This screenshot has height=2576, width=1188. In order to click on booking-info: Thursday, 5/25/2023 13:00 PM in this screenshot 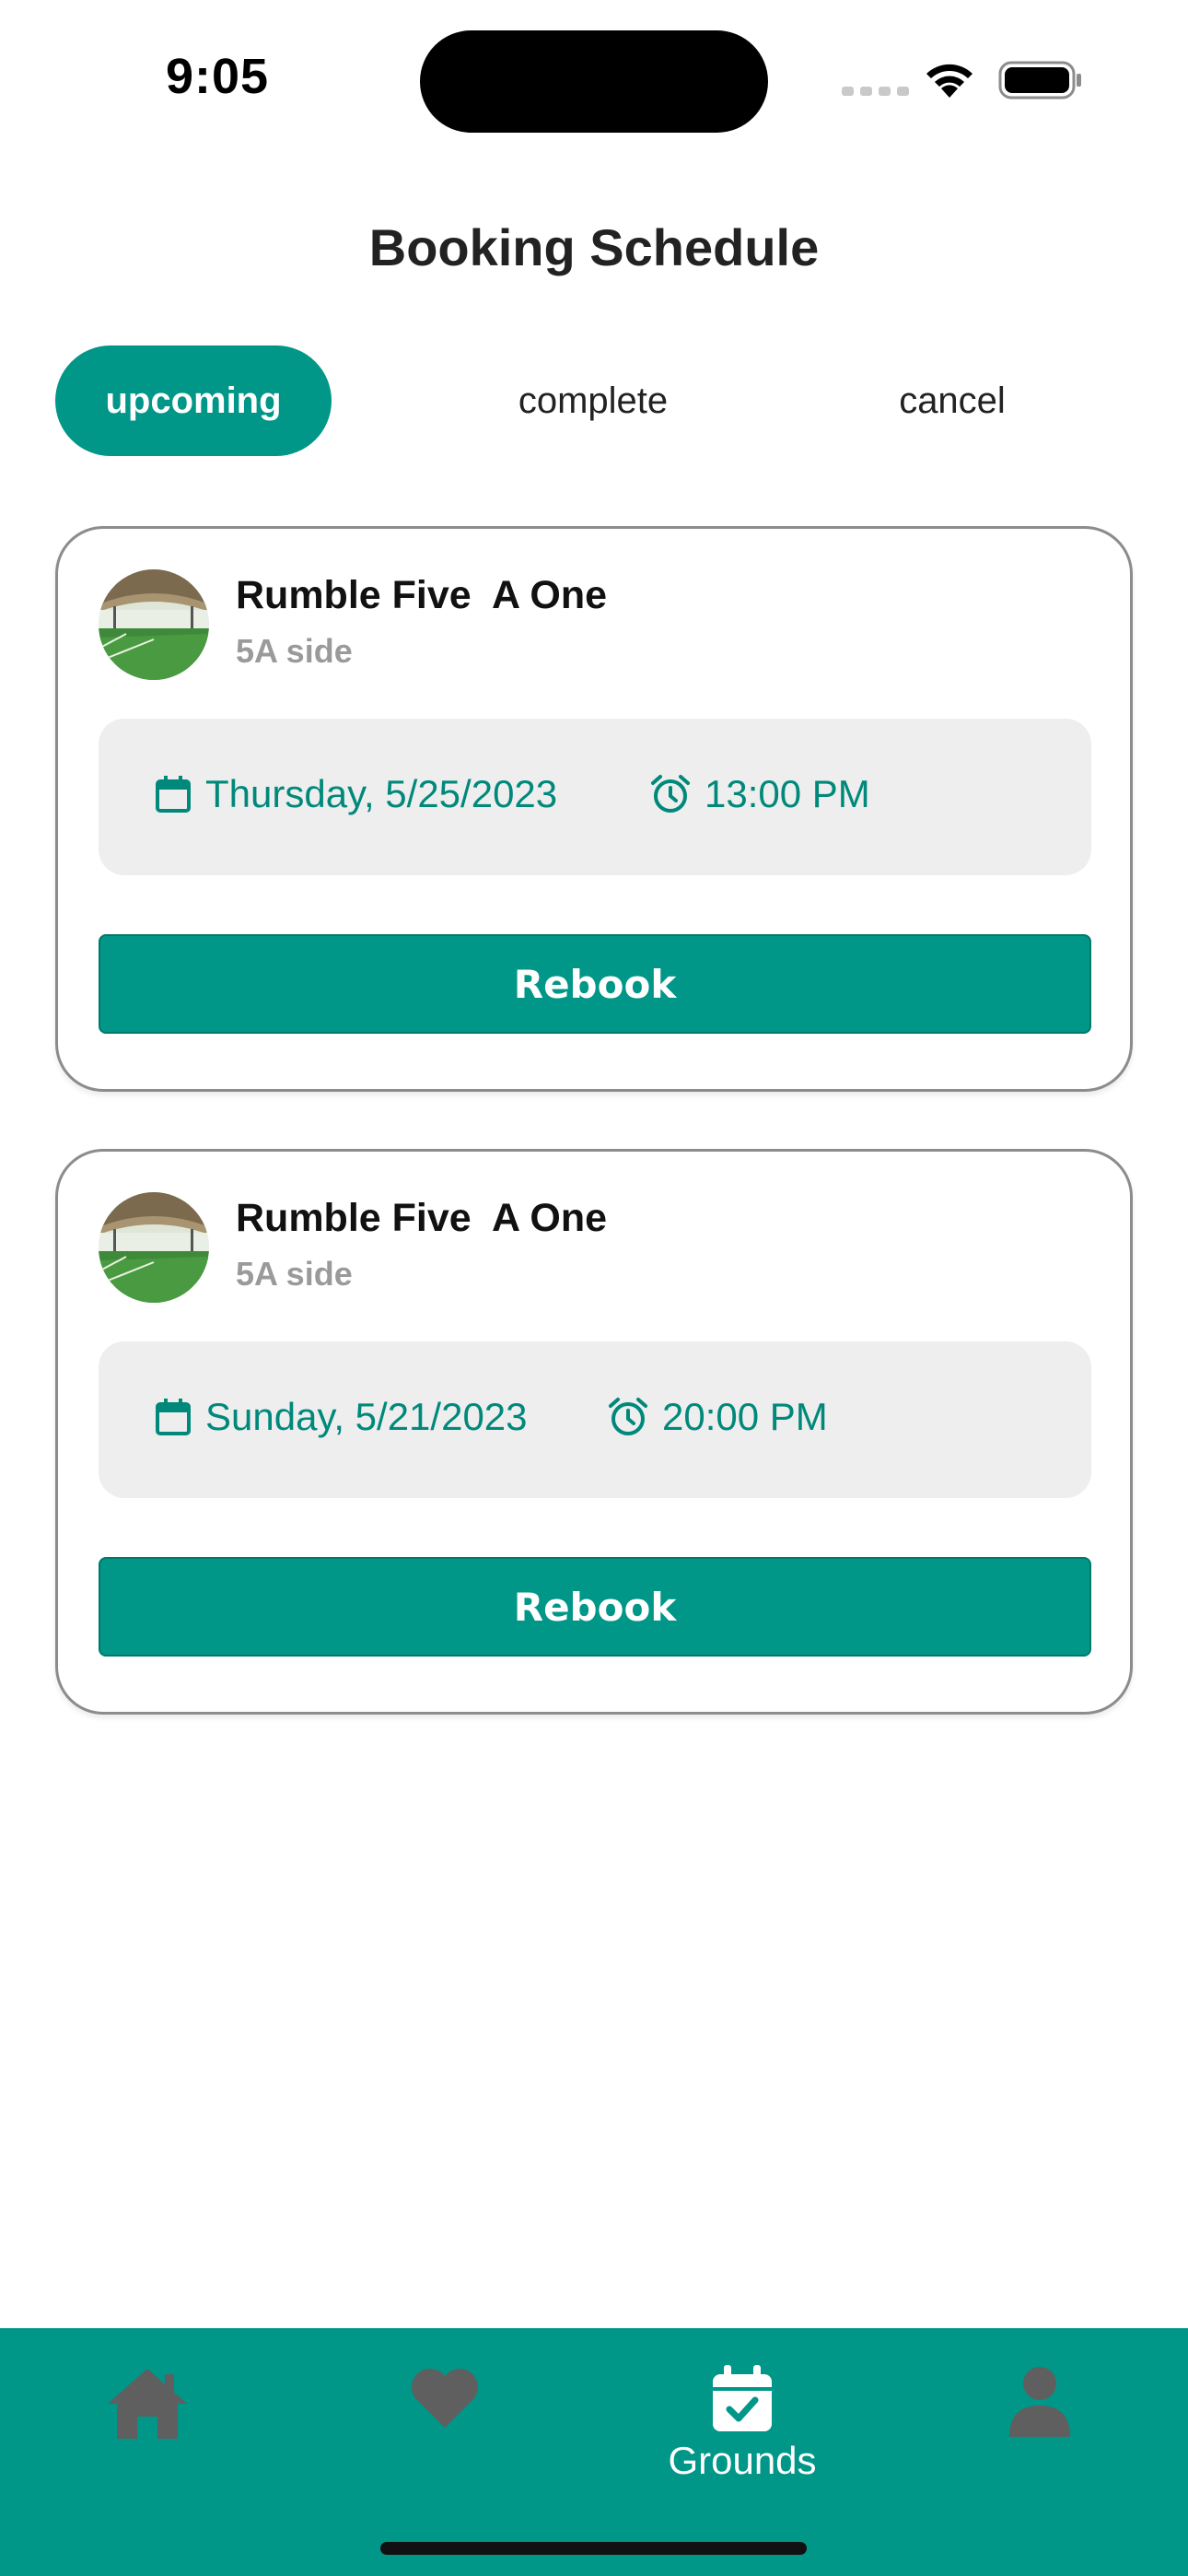, I will do `click(595, 797)`.